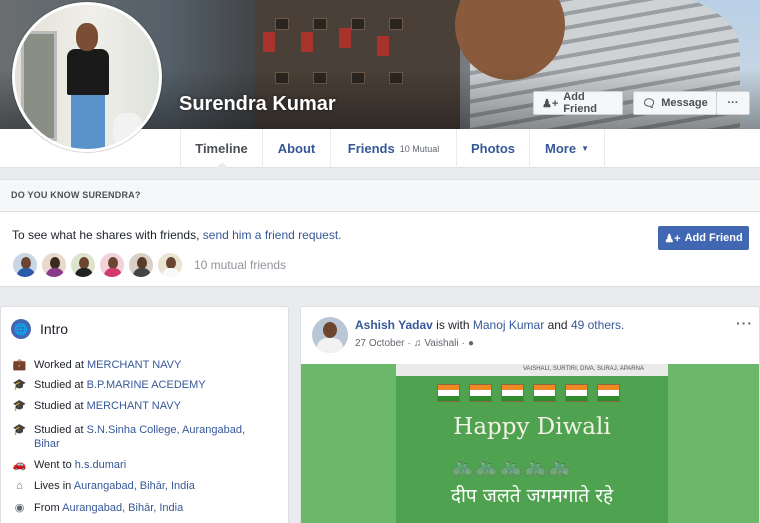 This screenshot has height=523, width=760. I want to click on others-link: 49 others., so click(597, 325).